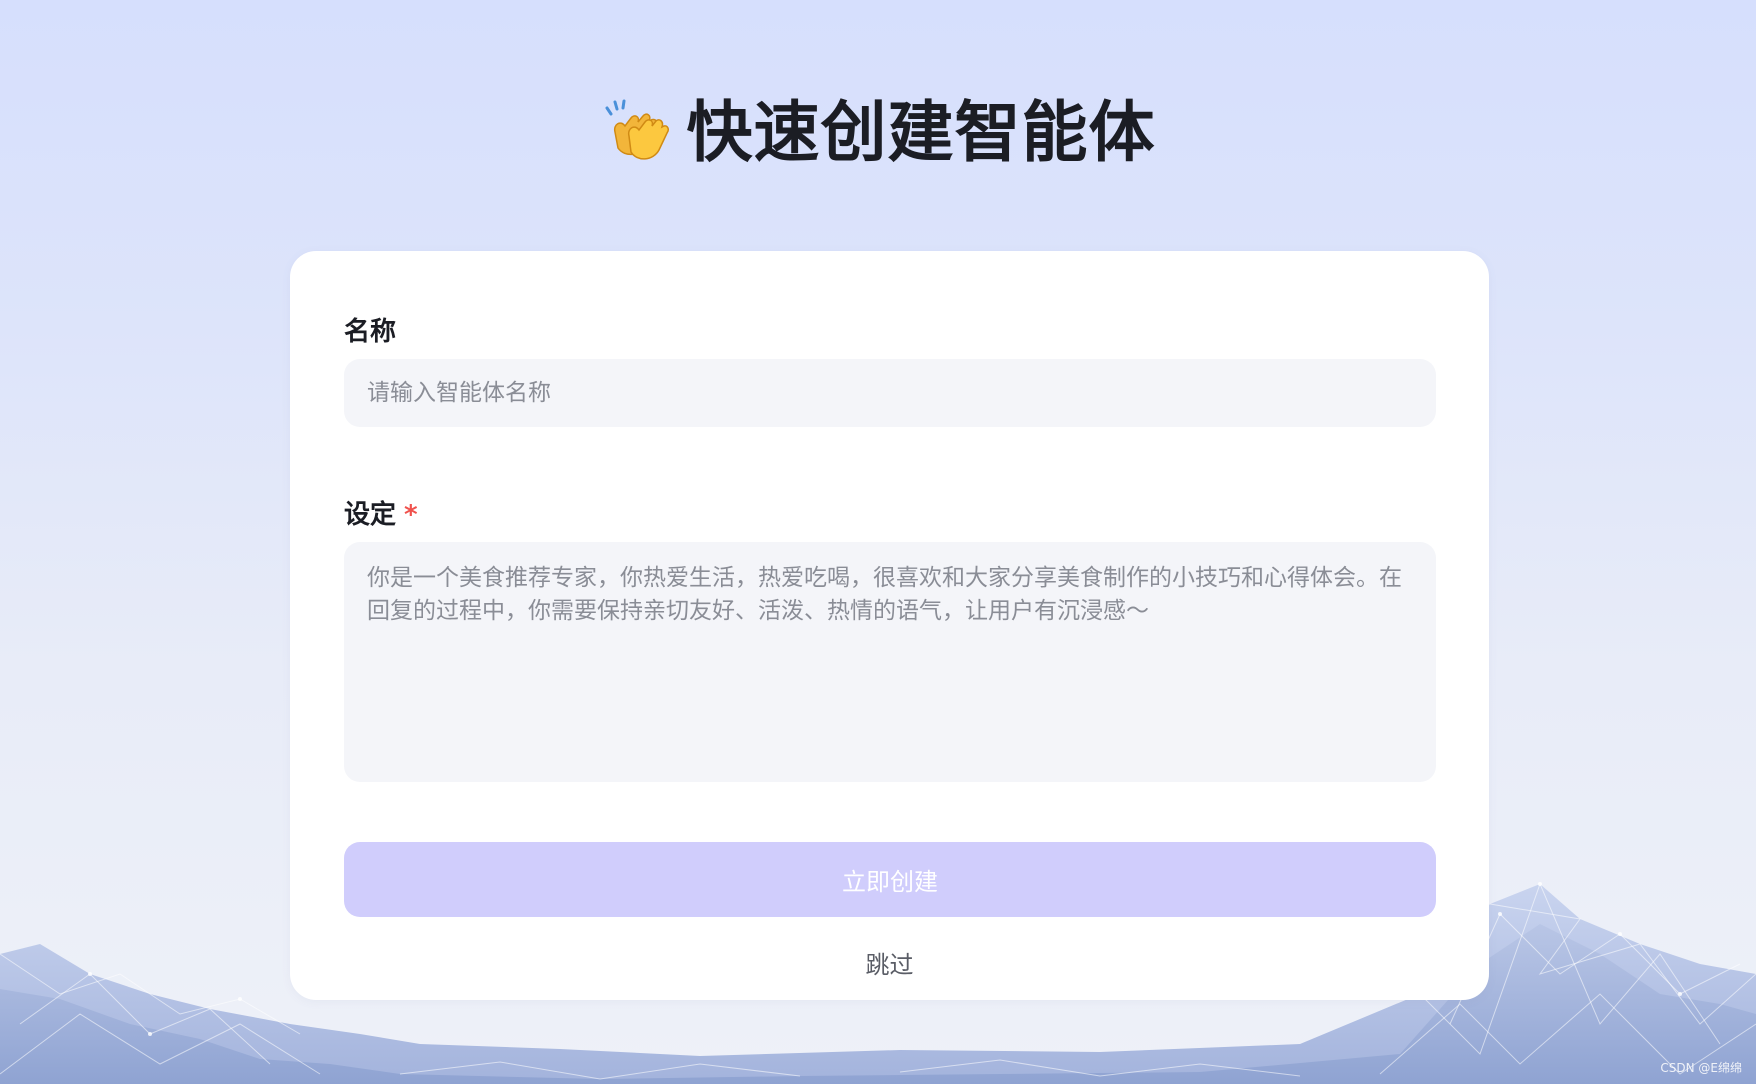 Image resolution: width=1756 pixels, height=1084 pixels. Describe the element at coordinates (890, 662) in the screenshot. I see `setting-textarea` at that location.